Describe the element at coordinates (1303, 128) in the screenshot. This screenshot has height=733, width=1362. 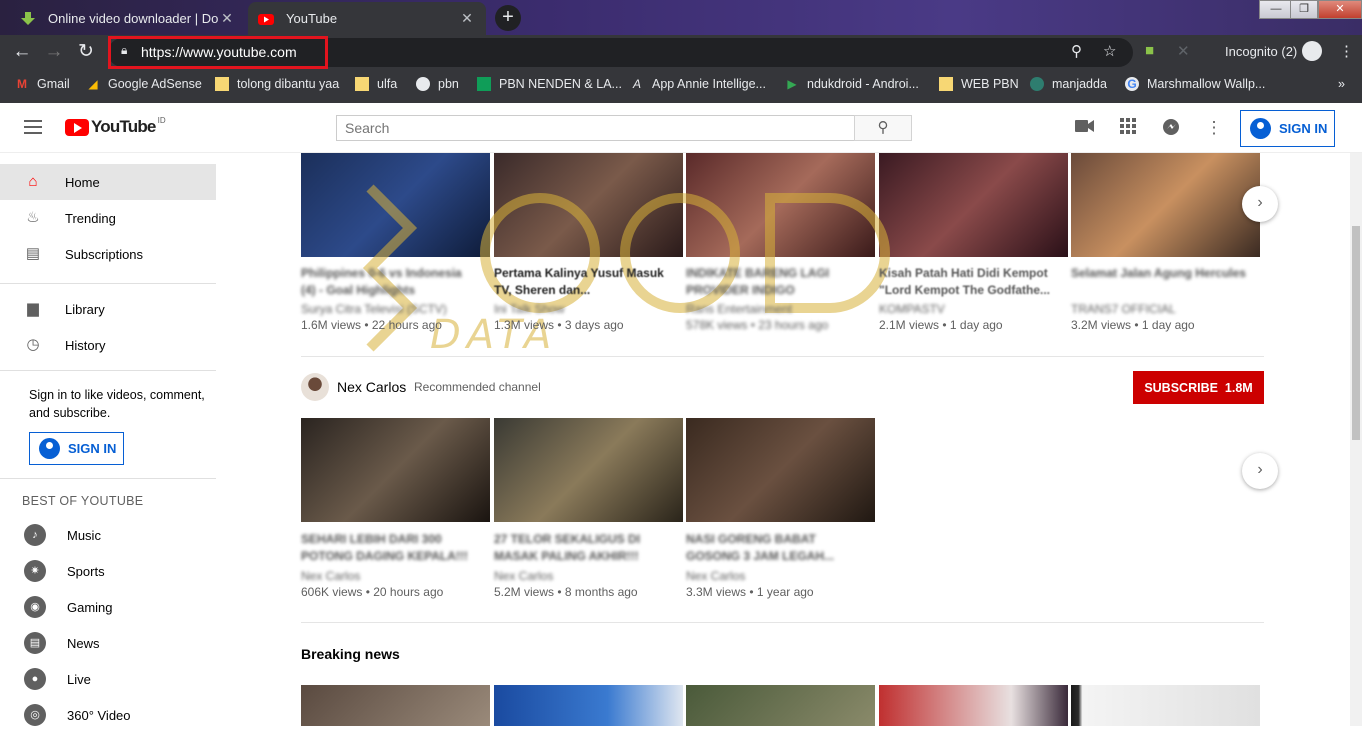
I see `sign-in-label: SIGN IN` at that location.